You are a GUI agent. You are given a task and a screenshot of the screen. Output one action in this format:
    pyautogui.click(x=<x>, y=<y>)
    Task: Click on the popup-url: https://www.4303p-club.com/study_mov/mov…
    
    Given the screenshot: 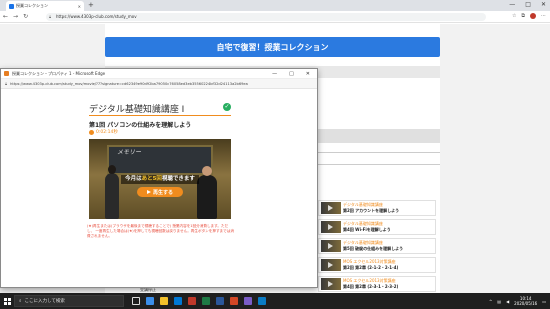 What is the action you would take?
    pyautogui.click(x=129, y=83)
    